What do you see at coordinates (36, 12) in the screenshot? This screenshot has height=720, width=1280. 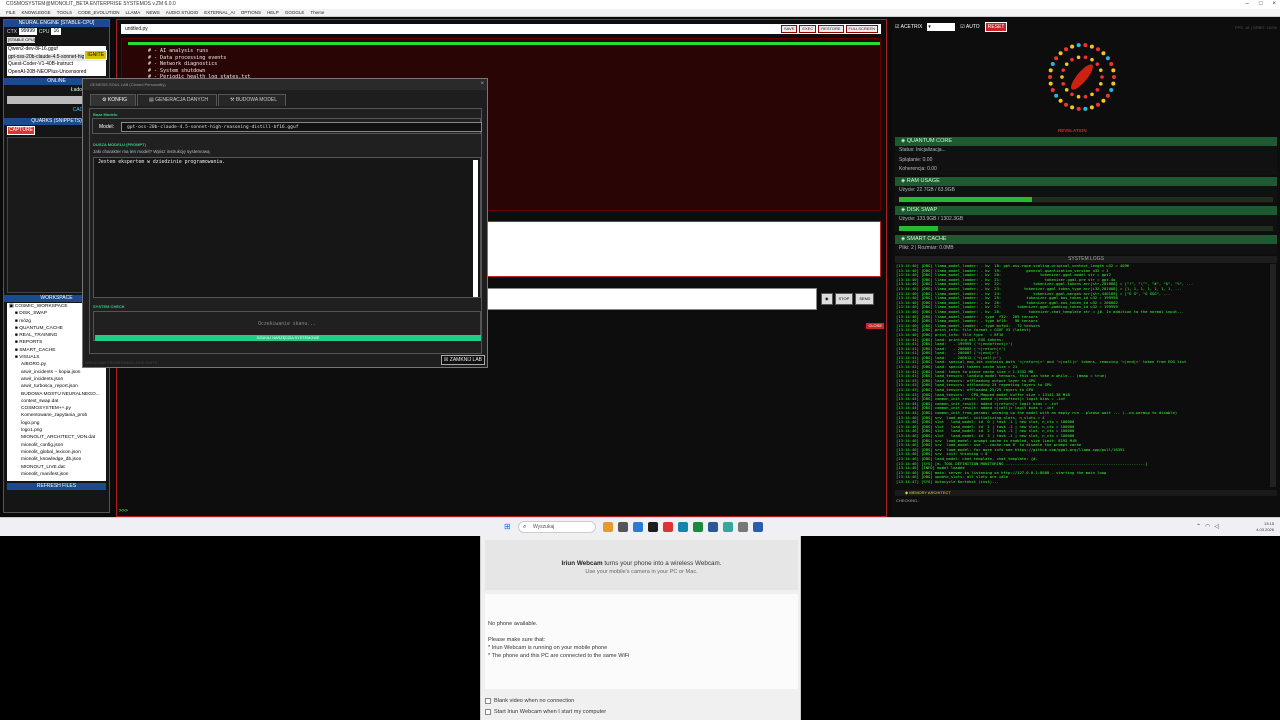 I see `menu-knowledge: KNOWLEDGE` at bounding box center [36, 12].